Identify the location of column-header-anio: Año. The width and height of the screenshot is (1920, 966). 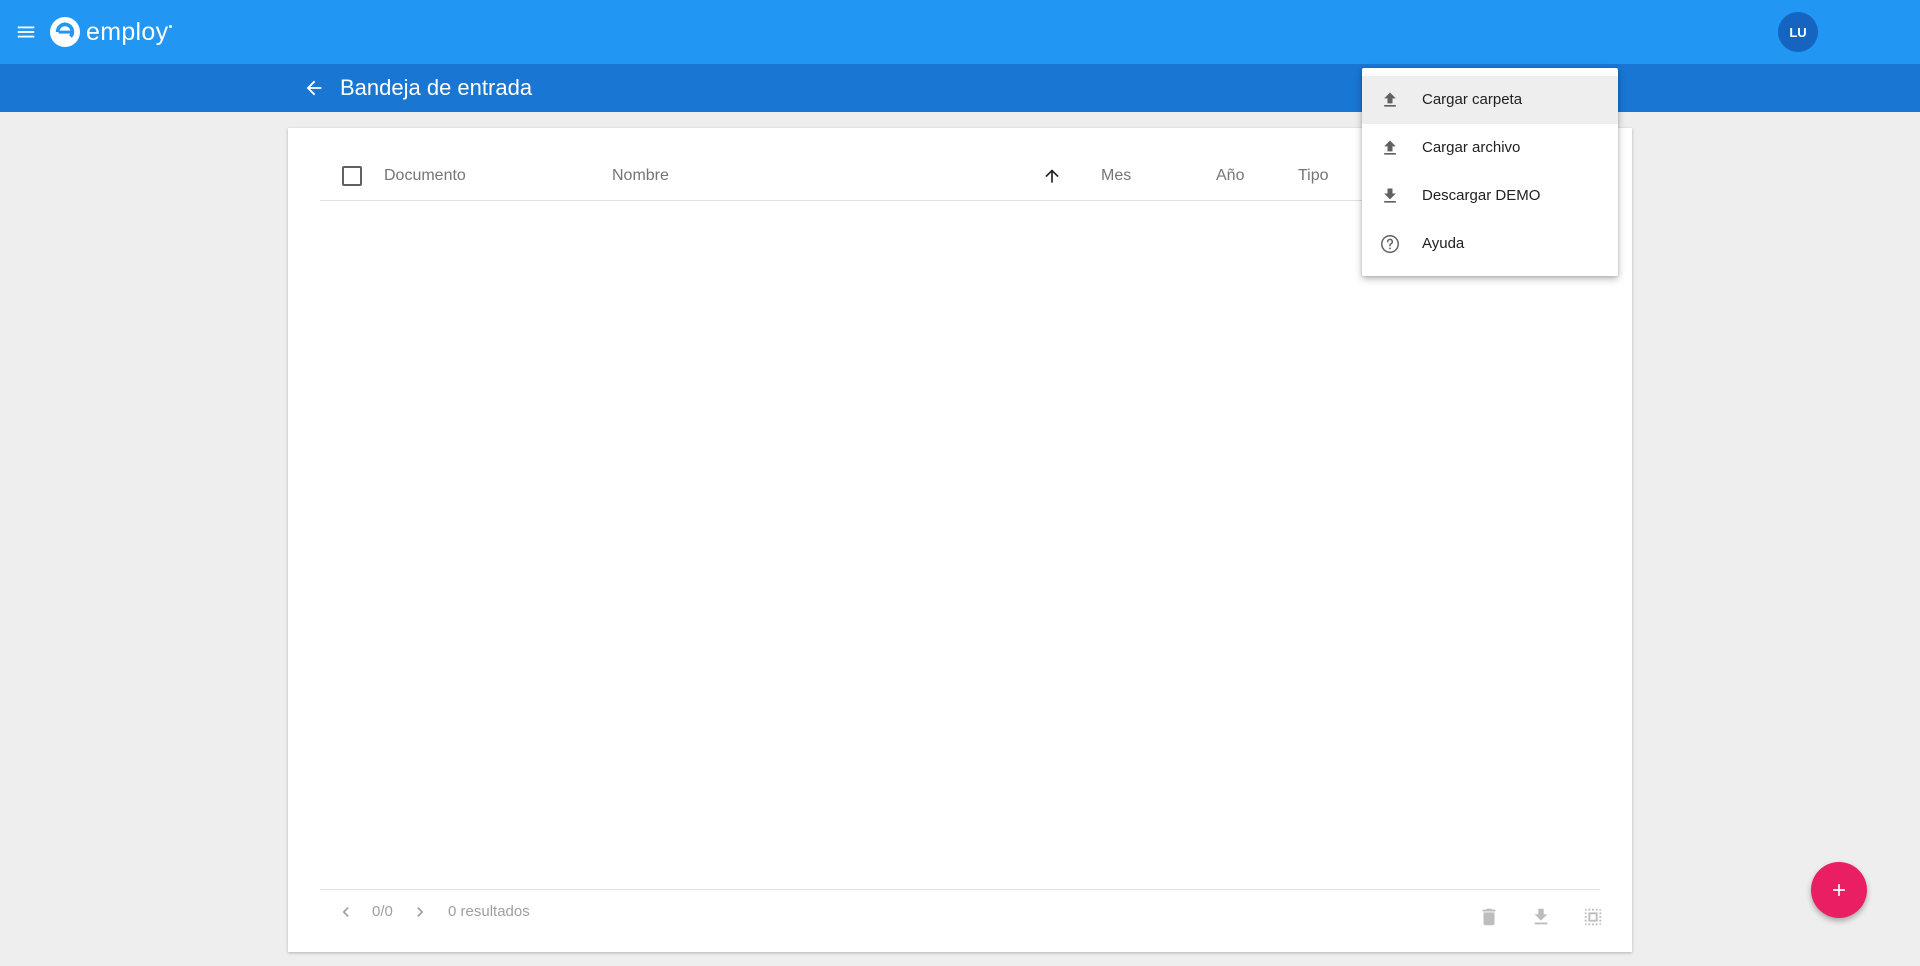
(1230, 176).